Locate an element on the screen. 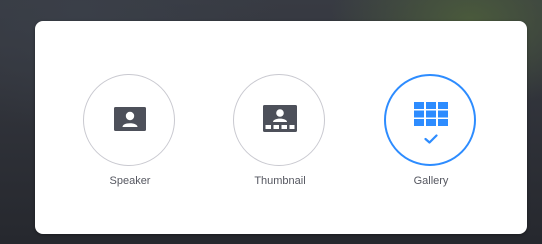 The height and width of the screenshot is (244, 542). speaker-view-button is located at coordinates (129, 120).